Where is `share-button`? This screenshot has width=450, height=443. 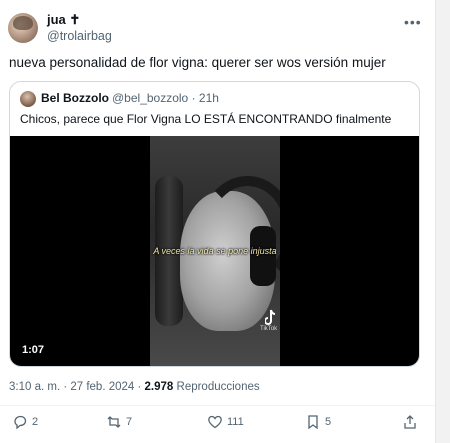 share-button is located at coordinates (410, 422).